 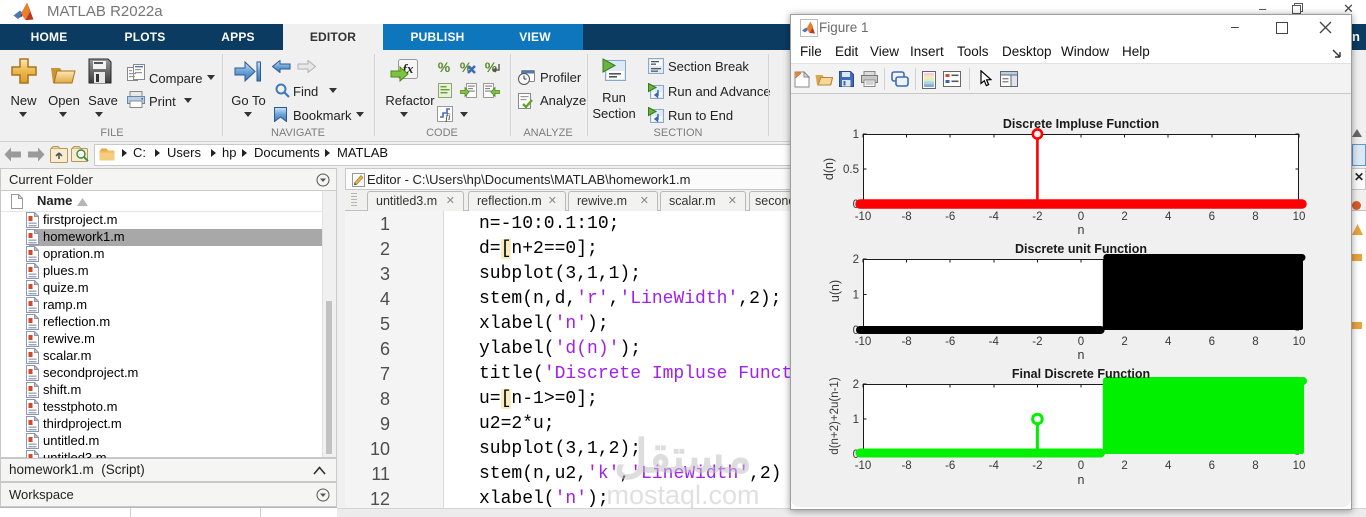 What do you see at coordinates (835, 291) in the screenshot?
I see `svg-text: u(n)` at bounding box center [835, 291].